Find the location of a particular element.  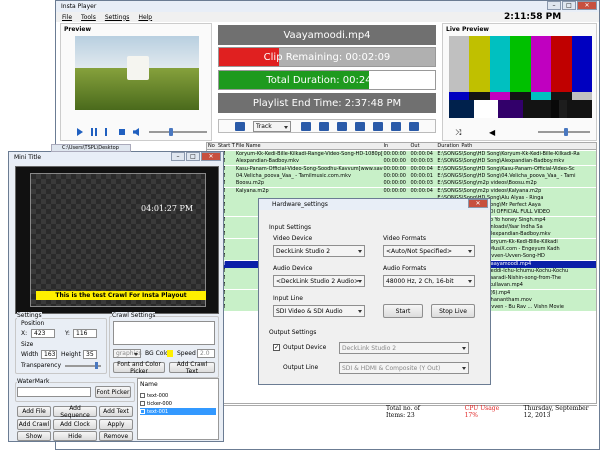

preview-panel: Preview is located at coordinates (136, 82).